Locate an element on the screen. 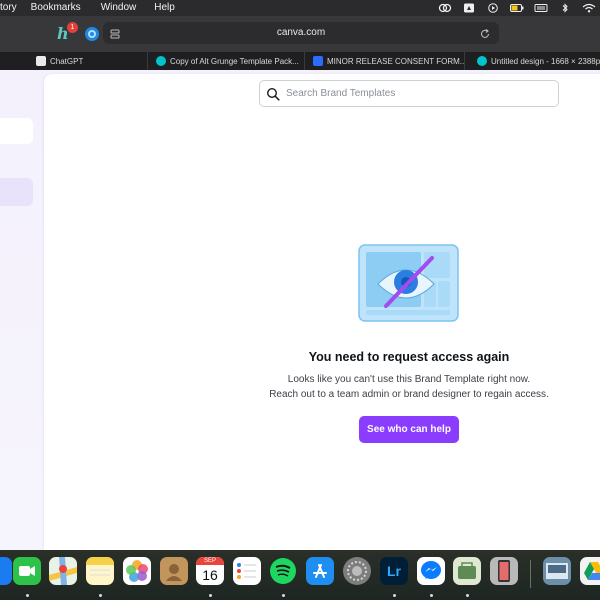  access-title: You need to request access again is located at coordinates (409, 357).